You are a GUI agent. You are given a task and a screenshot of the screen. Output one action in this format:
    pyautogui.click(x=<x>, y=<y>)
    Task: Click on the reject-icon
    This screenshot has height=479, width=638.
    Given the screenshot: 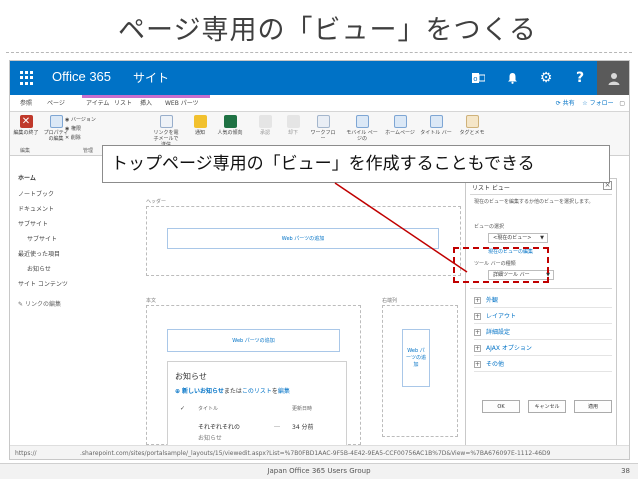 What is the action you would take?
    pyautogui.click(x=293, y=121)
    